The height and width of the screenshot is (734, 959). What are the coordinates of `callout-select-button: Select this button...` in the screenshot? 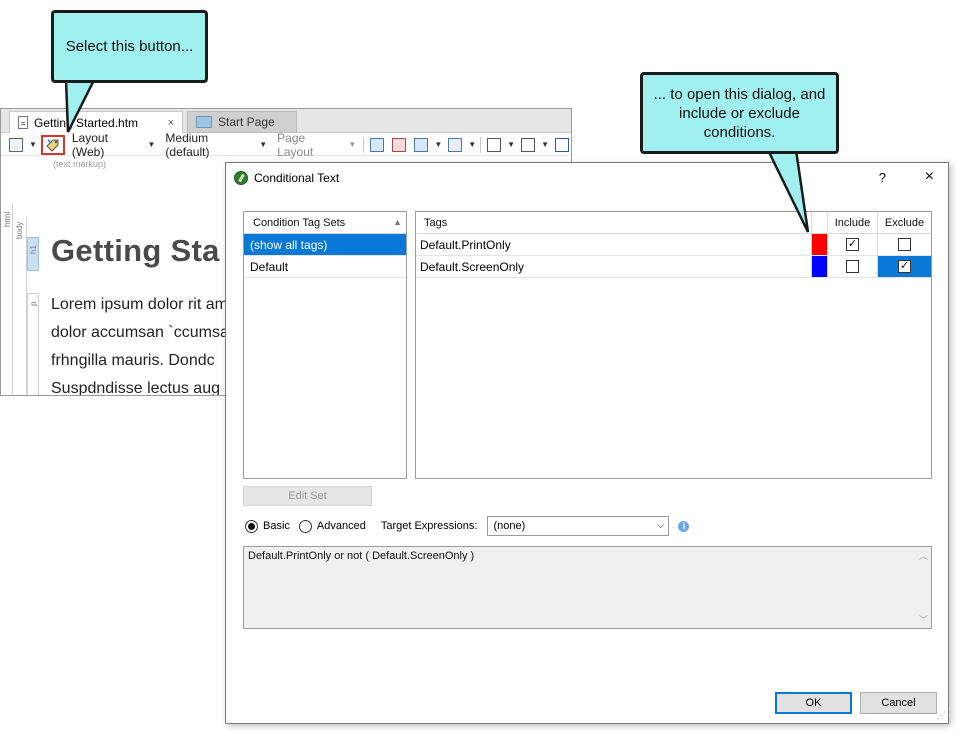 It's located at (129, 46).